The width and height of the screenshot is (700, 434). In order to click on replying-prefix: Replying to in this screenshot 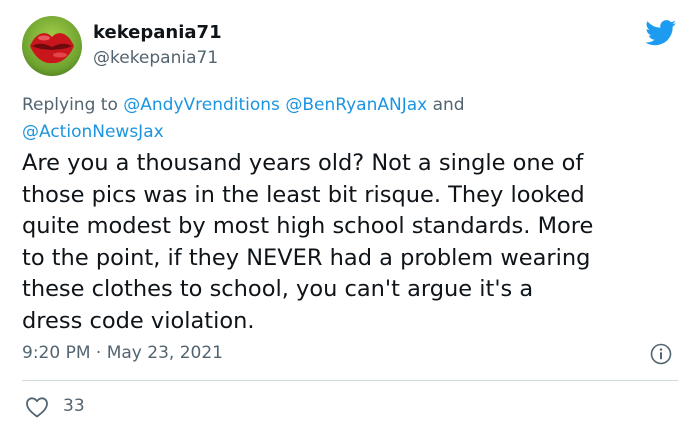, I will do `click(70, 105)`.